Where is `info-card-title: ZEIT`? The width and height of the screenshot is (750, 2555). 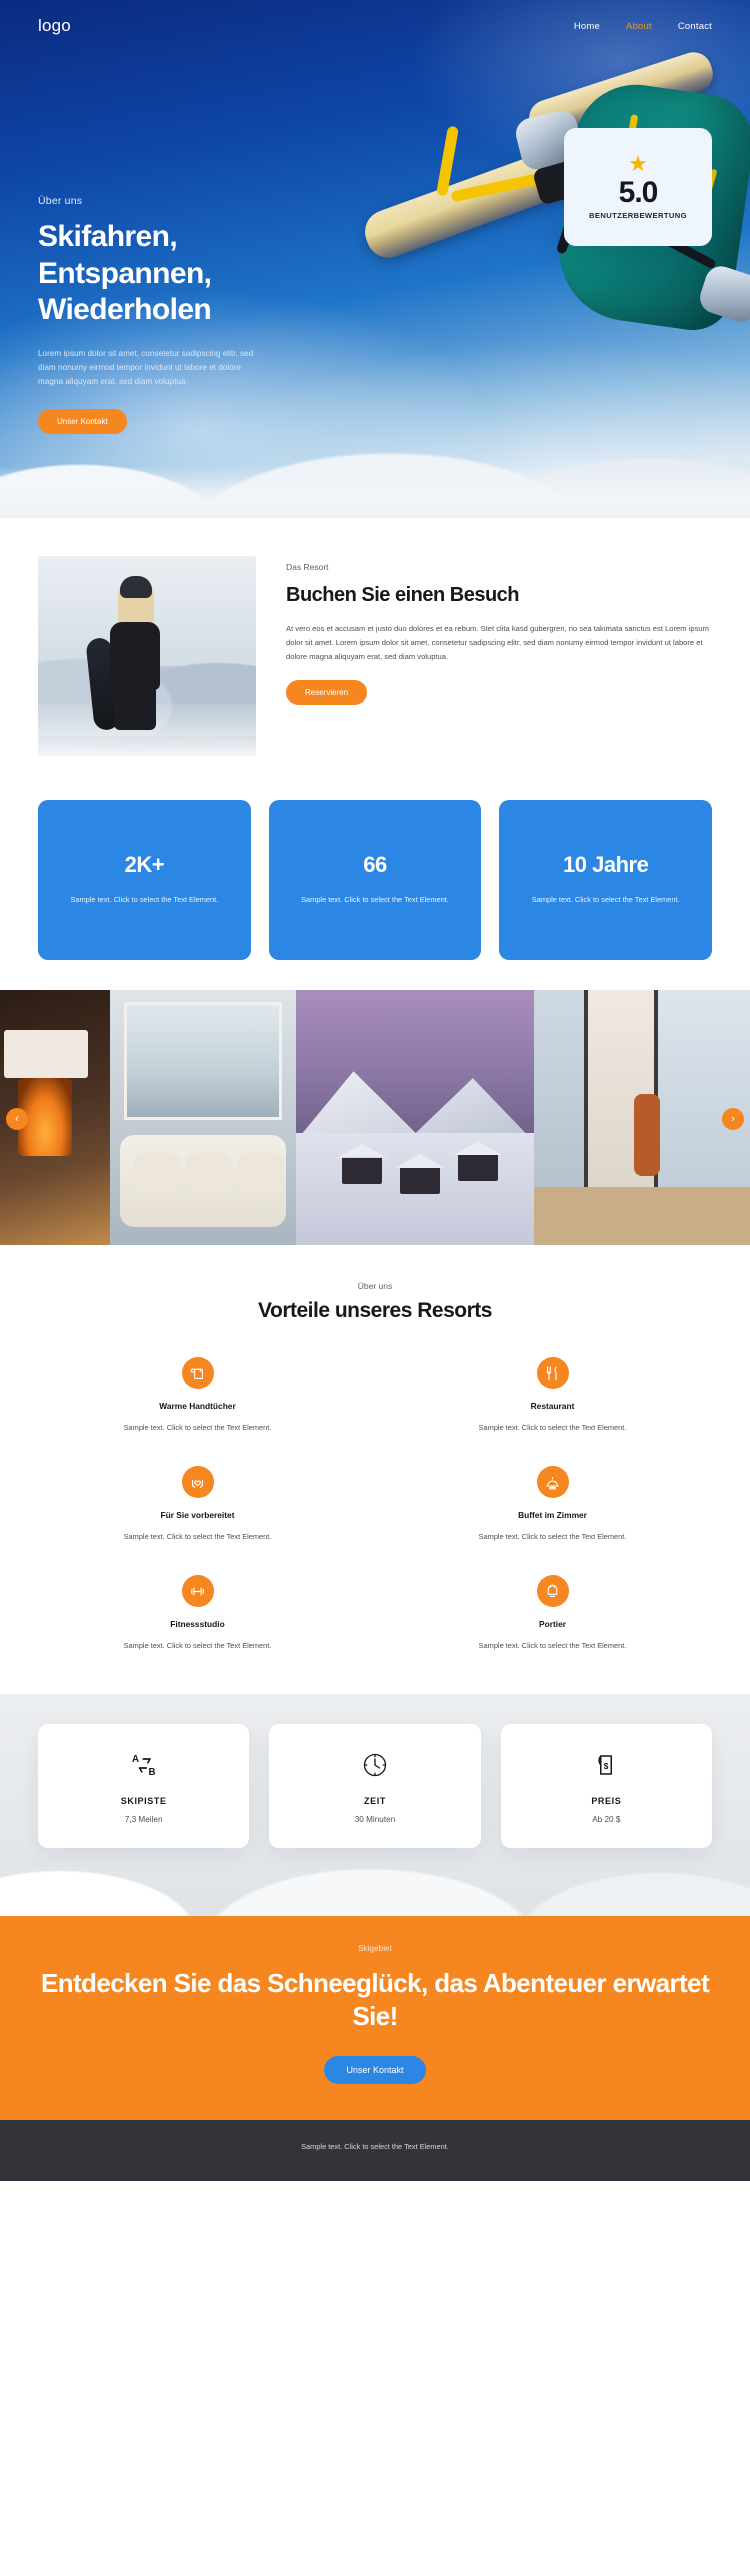 info-card-title: ZEIT is located at coordinates (375, 1801).